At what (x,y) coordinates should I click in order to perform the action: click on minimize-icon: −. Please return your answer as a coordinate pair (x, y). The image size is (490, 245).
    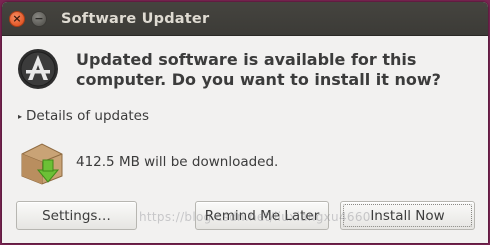
    Looking at the image, I should click on (39, 18).